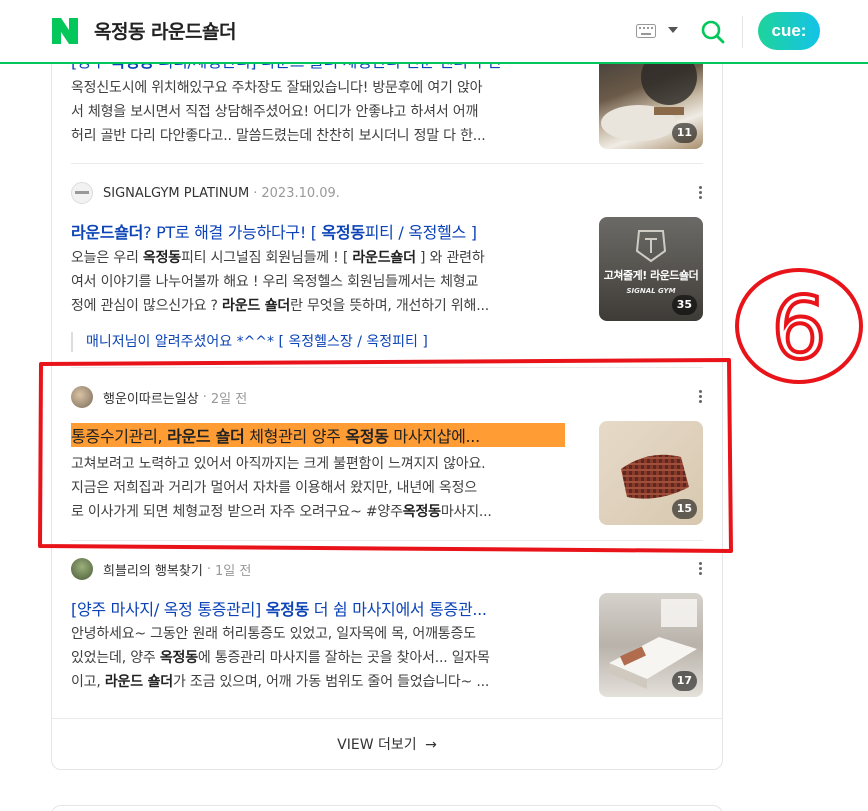 This screenshot has height=811, width=868. Describe the element at coordinates (431, 745) in the screenshot. I see `arrow-right-icon: →` at that location.